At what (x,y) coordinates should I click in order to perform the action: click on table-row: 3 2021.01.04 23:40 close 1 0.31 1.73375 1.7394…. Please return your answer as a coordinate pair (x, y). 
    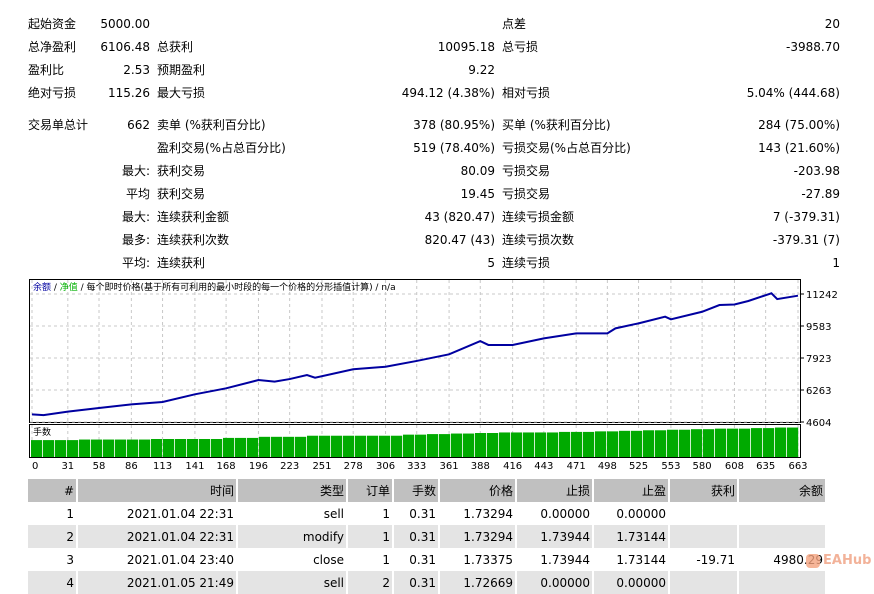
    Looking at the image, I should click on (426, 559).